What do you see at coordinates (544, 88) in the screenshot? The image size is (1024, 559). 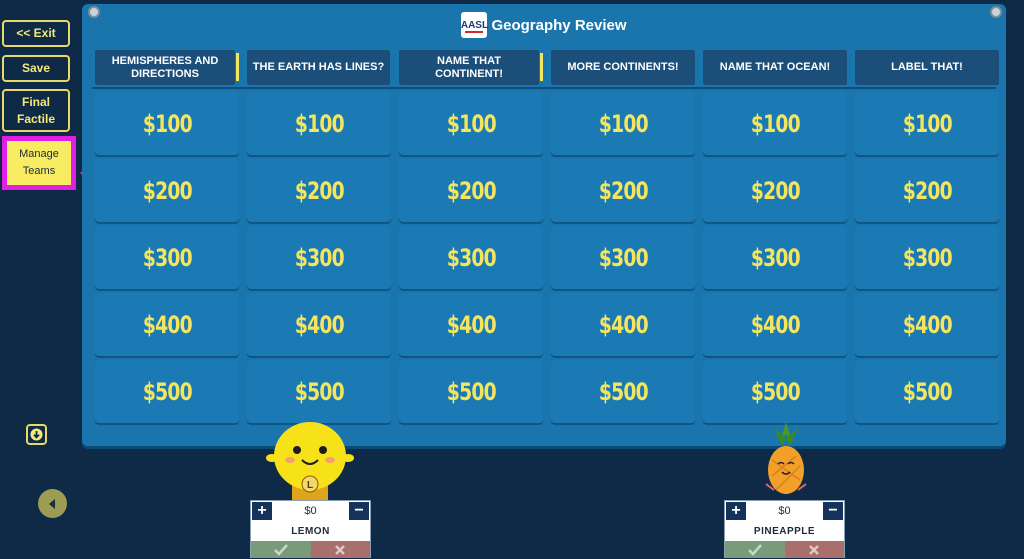 I see `header-divider` at bounding box center [544, 88].